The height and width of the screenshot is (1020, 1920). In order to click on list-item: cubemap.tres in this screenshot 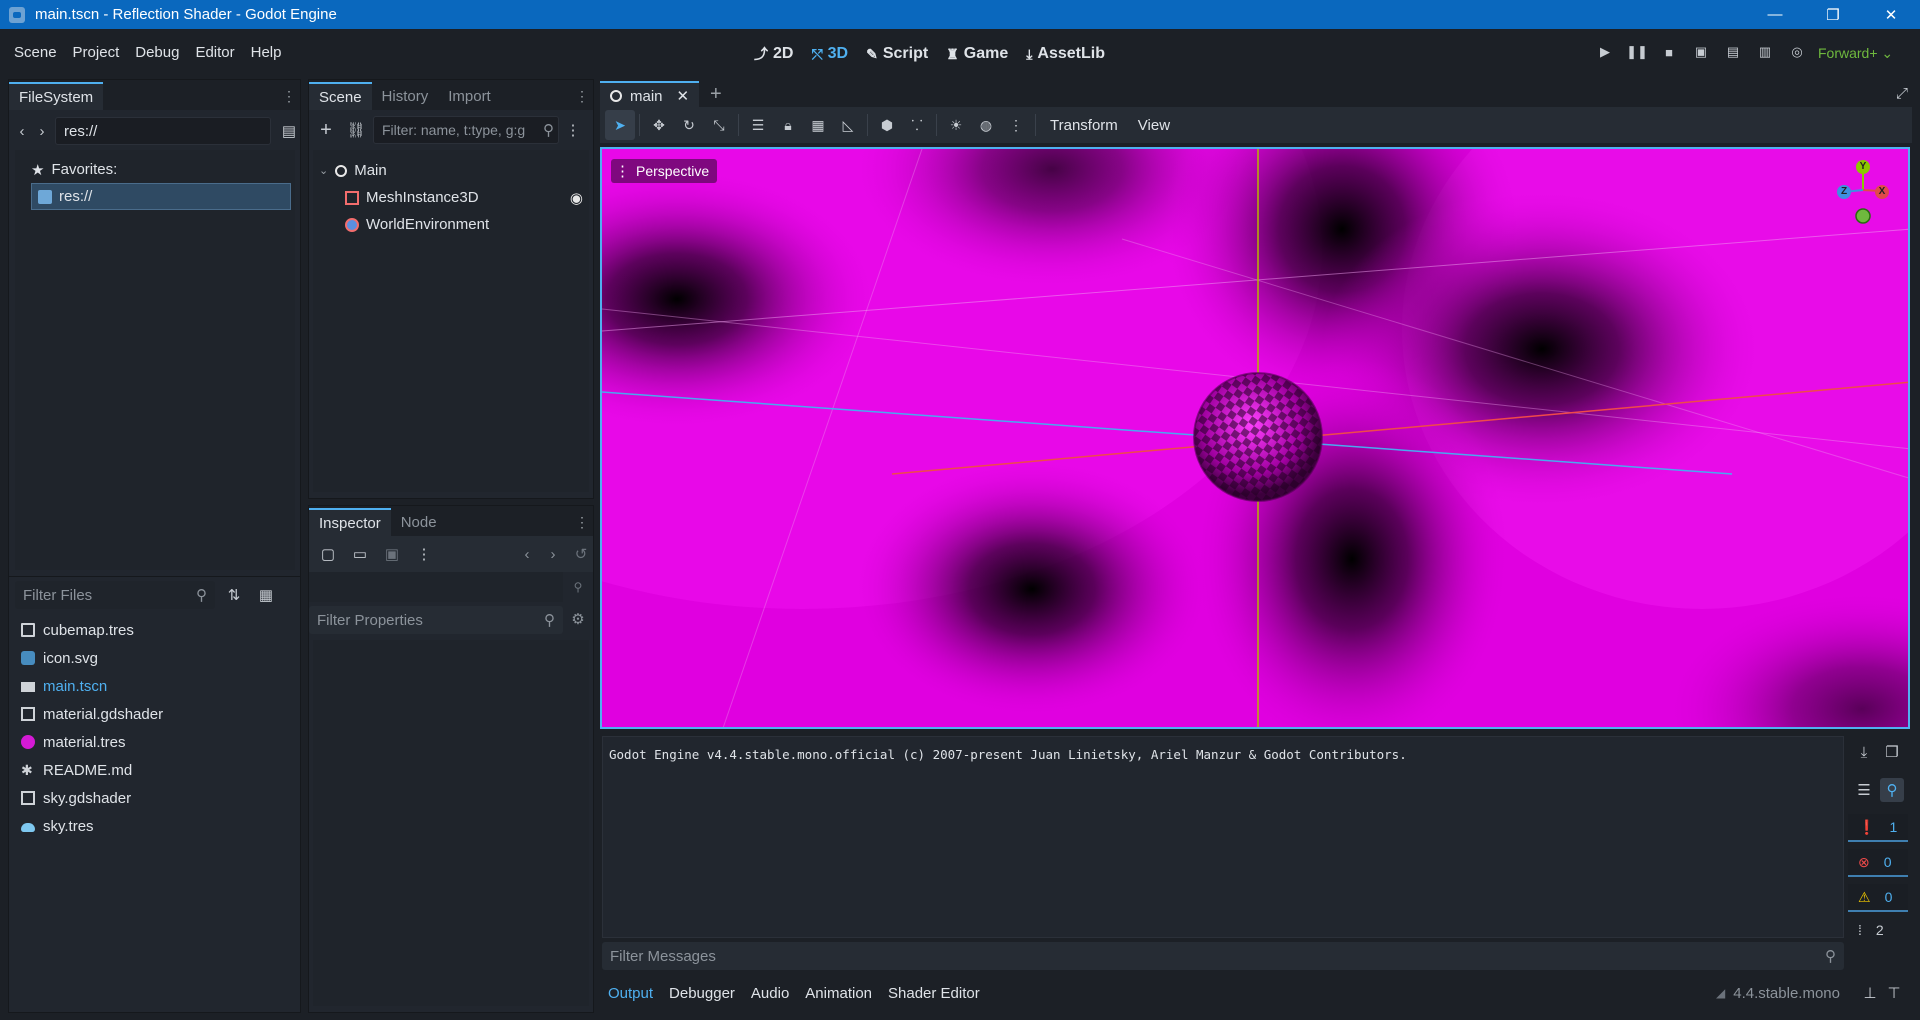, I will do `click(154, 630)`.